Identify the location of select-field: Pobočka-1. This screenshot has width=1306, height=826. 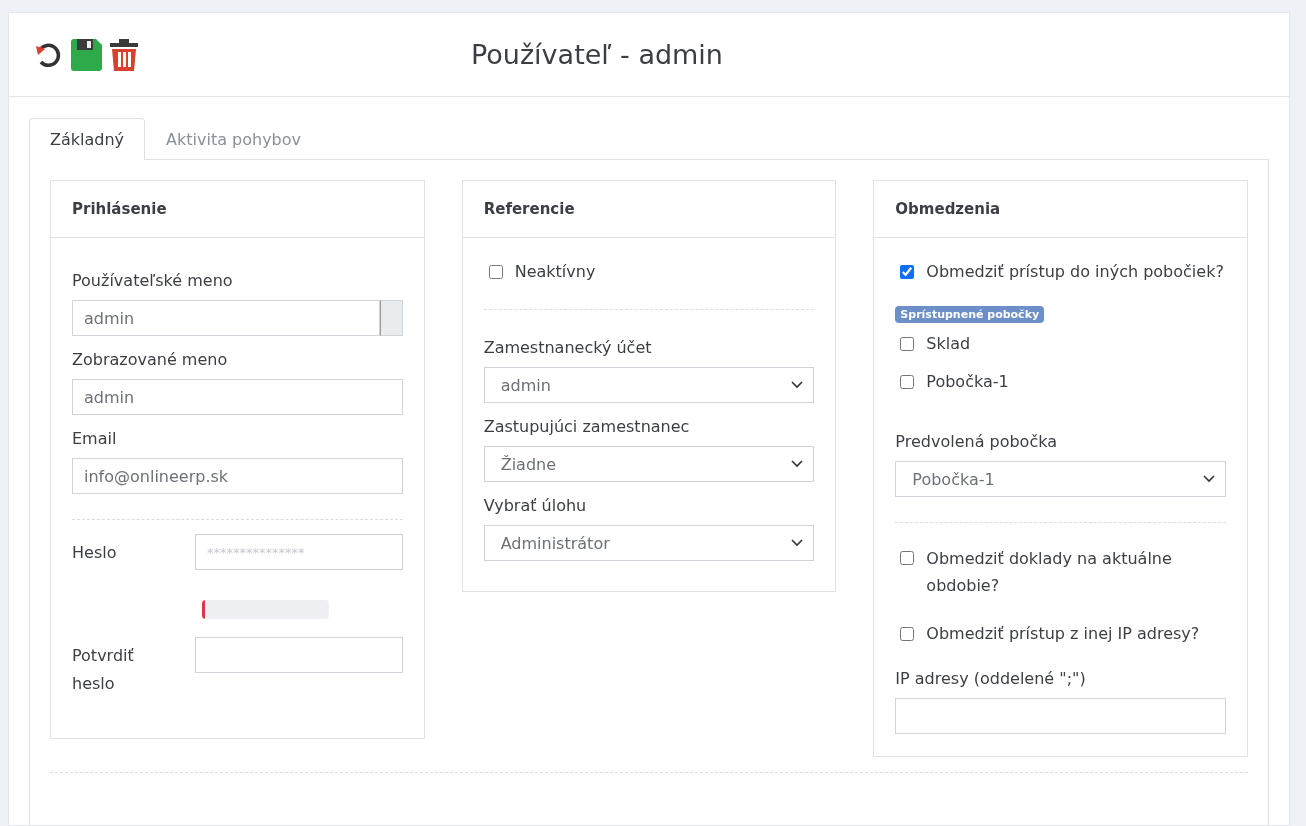
(1060, 479).